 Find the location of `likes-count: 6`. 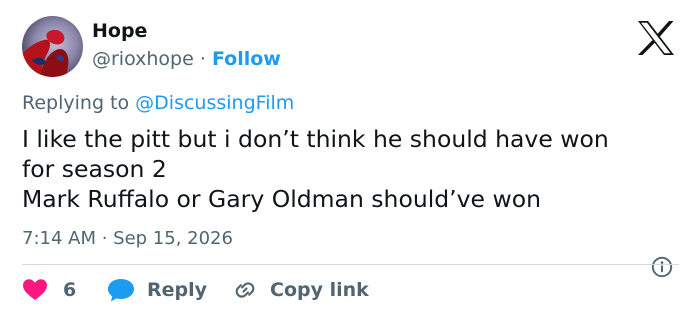

likes-count: 6 is located at coordinates (70, 290).